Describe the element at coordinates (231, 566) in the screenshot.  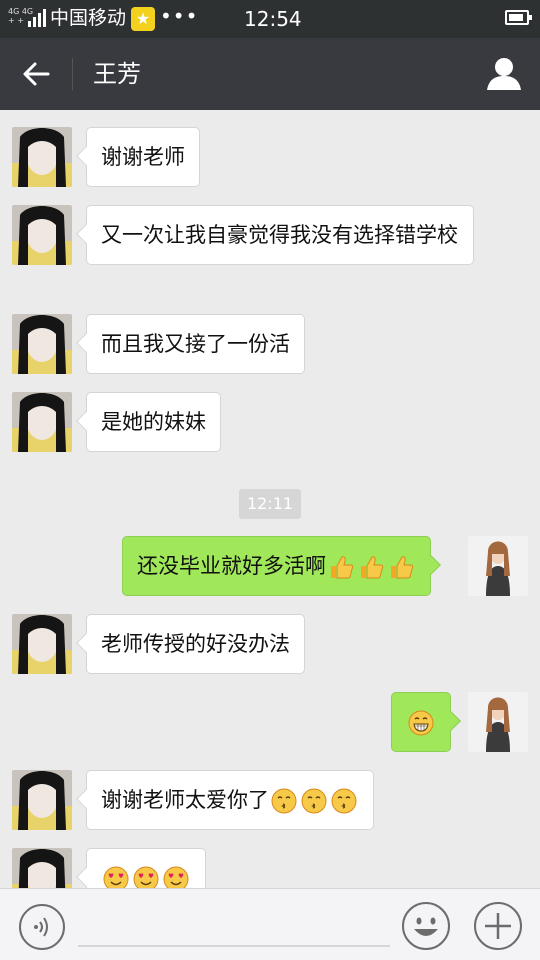
I see `message-text: 还没毕业就好多活啊` at that location.